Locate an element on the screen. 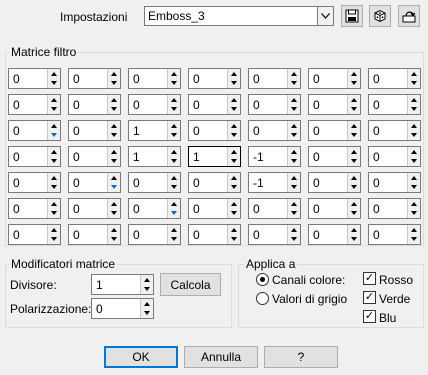  red-label: Rosso is located at coordinates (396, 280).